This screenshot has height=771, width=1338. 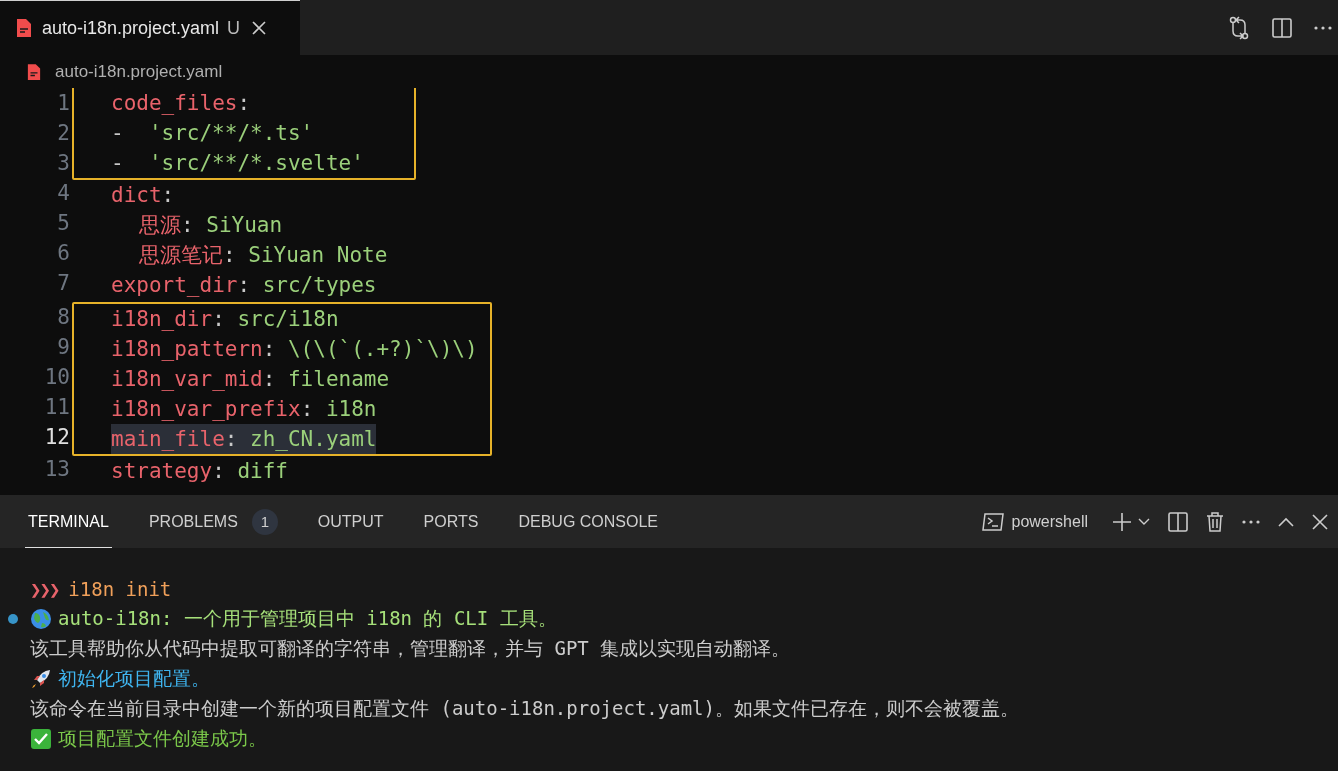 What do you see at coordinates (1282, 27) in the screenshot?
I see `split-editor-icon` at bounding box center [1282, 27].